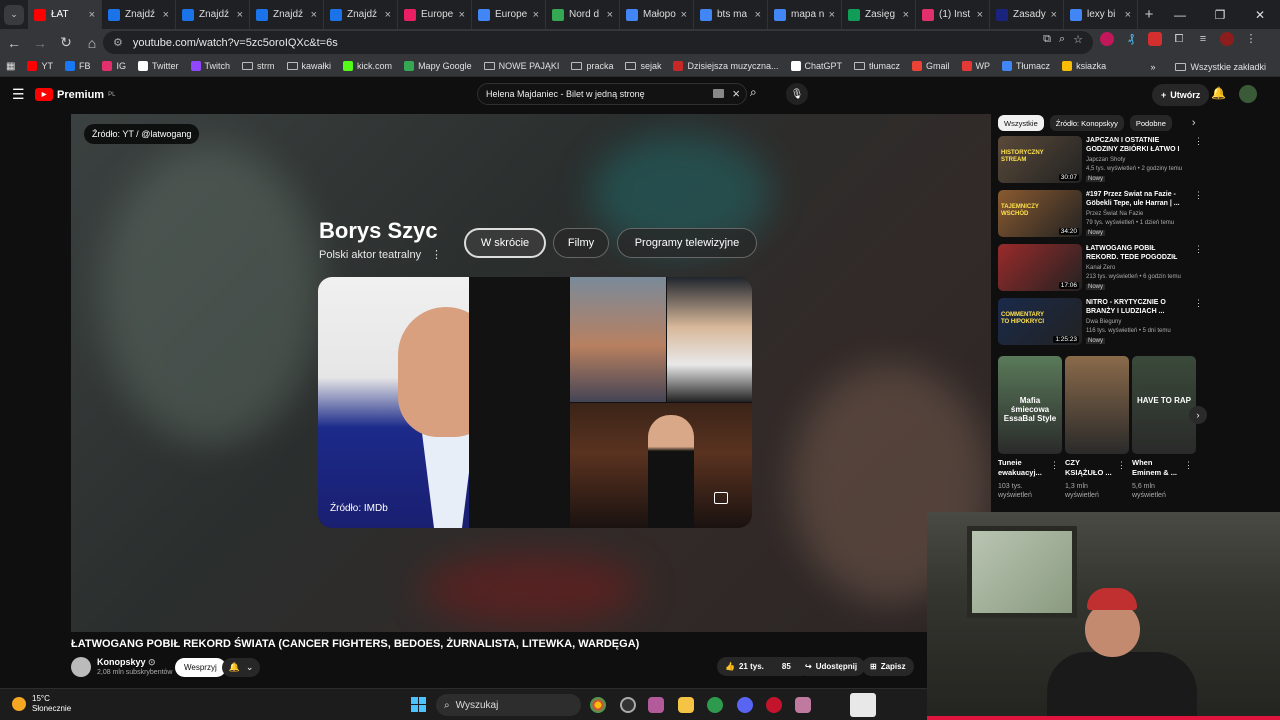 The height and width of the screenshot is (720, 1280). What do you see at coordinates (879, 14) in the screenshot?
I see `browser-tab: Zasięg ×` at bounding box center [879, 14].